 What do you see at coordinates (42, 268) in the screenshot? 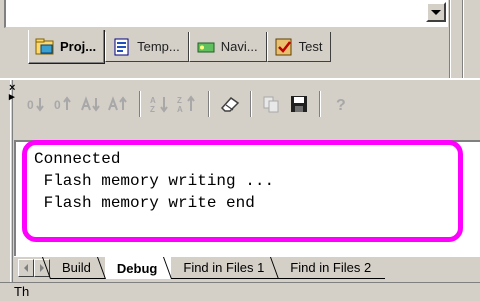
I see `chevron-right-icon` at bounding box center [42, 268].